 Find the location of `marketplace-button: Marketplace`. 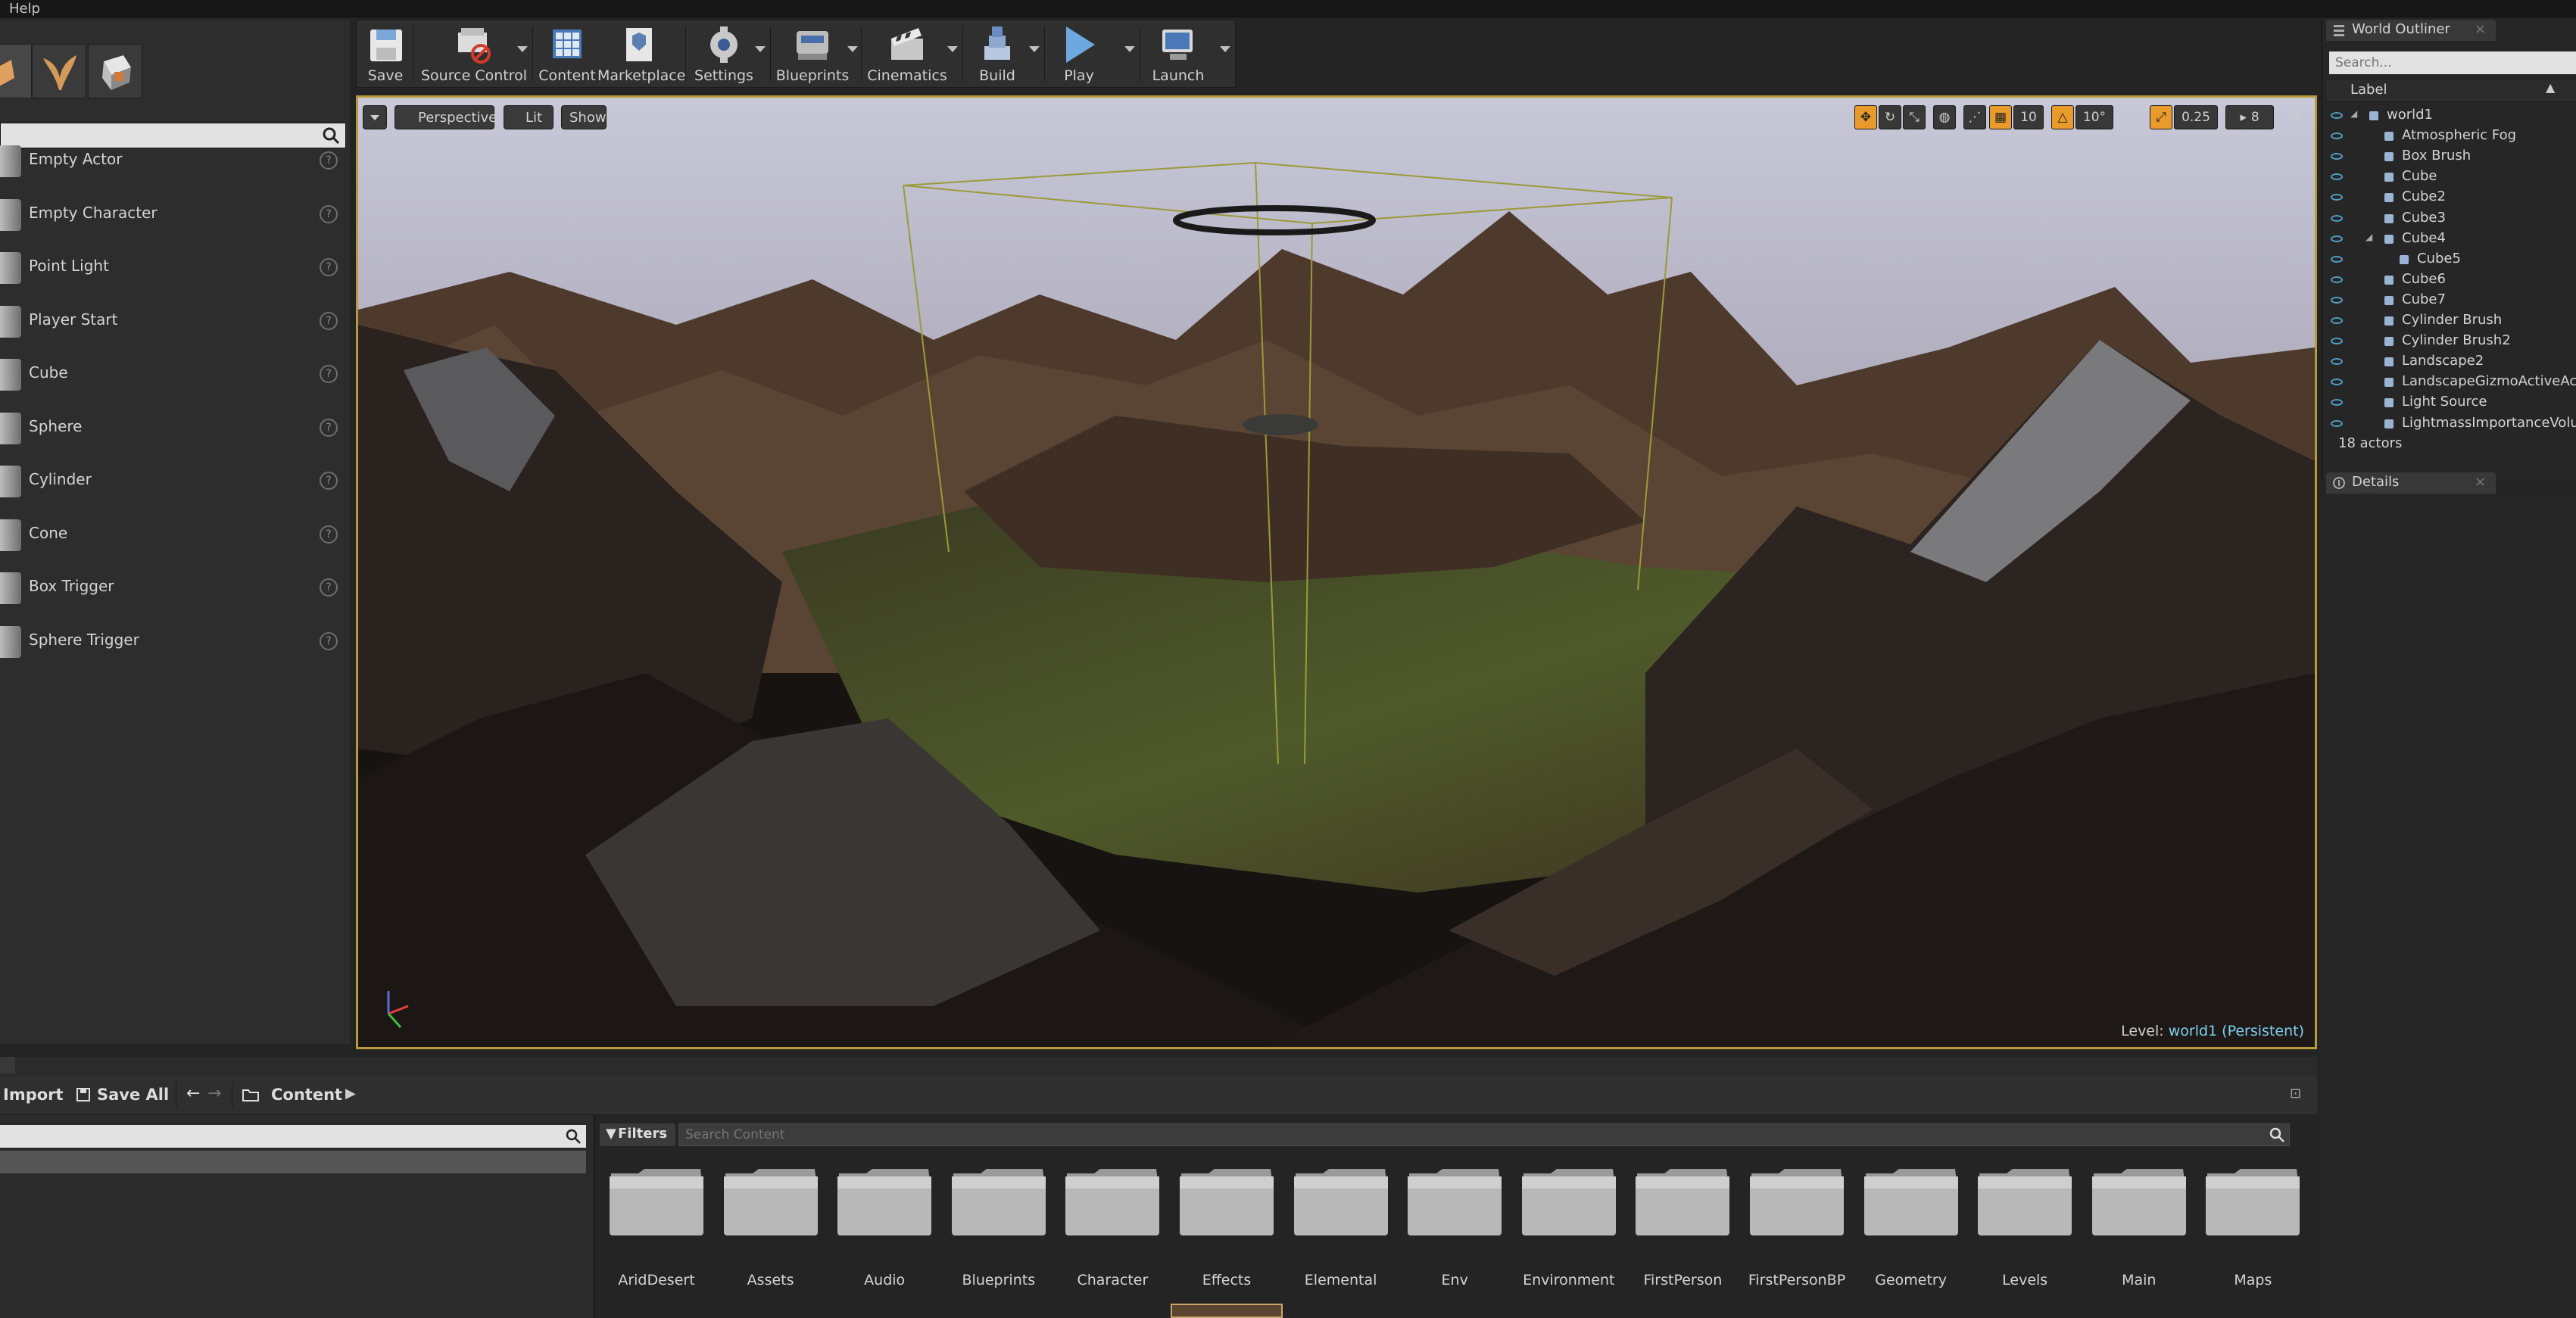

marketplace-button: Marketplace is located at coordinates (641, 54).